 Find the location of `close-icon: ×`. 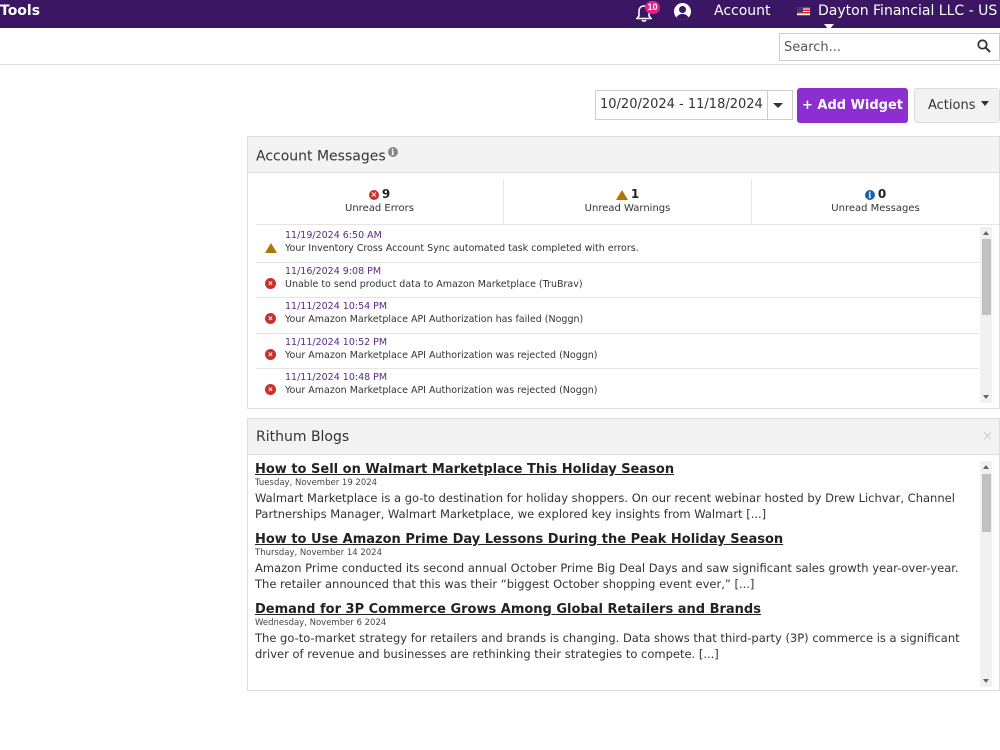

close-icon: × is located at coordinates (987, 436).